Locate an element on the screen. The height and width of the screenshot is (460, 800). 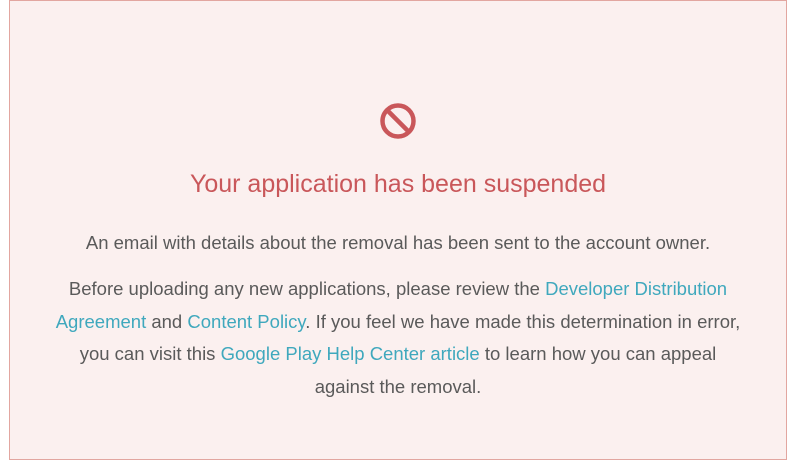
paragraph-text-2: and is located at coordinates (167, 321).